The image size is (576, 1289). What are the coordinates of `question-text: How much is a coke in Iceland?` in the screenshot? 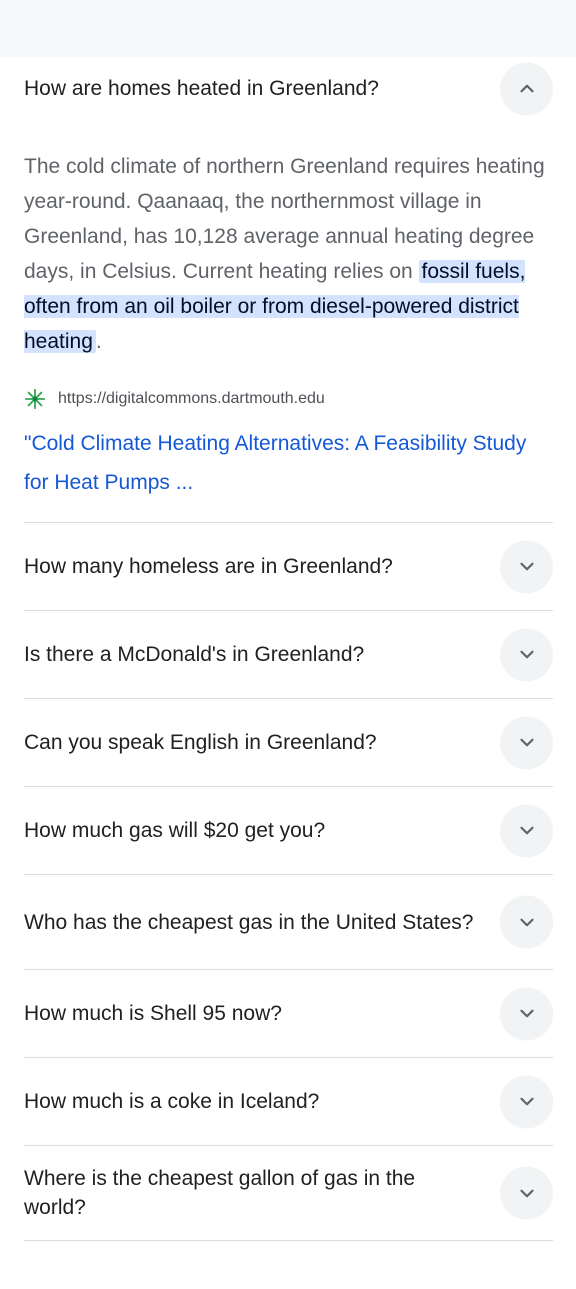 It's located at (172, 1101).